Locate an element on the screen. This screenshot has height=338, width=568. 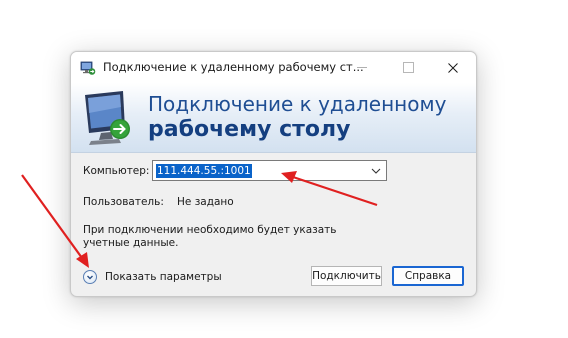
help-button: Справка is located at coordinates (428, 276).